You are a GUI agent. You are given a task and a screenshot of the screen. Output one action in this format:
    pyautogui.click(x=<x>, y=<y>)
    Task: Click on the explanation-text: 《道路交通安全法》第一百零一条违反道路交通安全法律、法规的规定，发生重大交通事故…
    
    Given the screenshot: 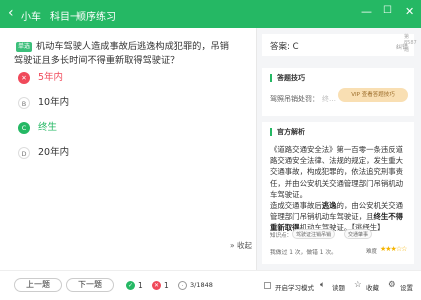 What is the action you would take?
    pyautogui.click(x=337, y=189)
    